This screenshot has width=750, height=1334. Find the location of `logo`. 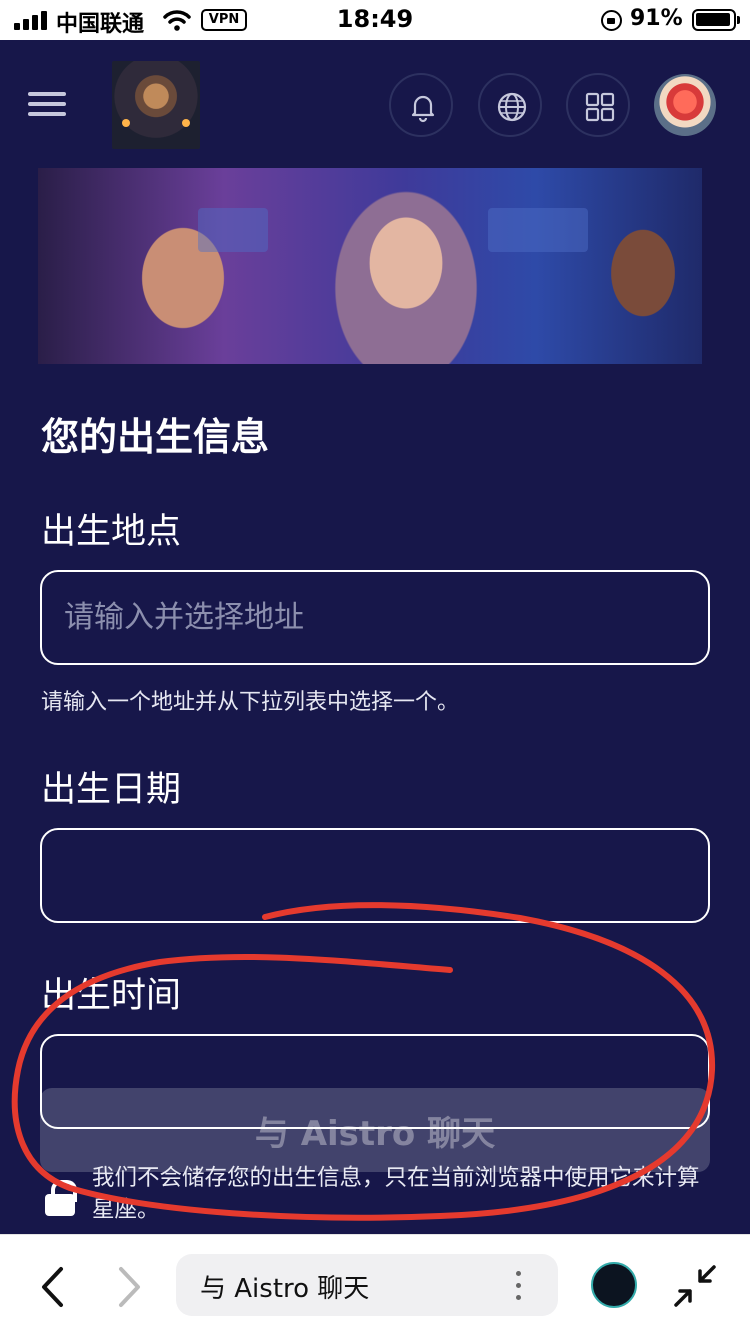

logo is located at coordinates (156, 105).